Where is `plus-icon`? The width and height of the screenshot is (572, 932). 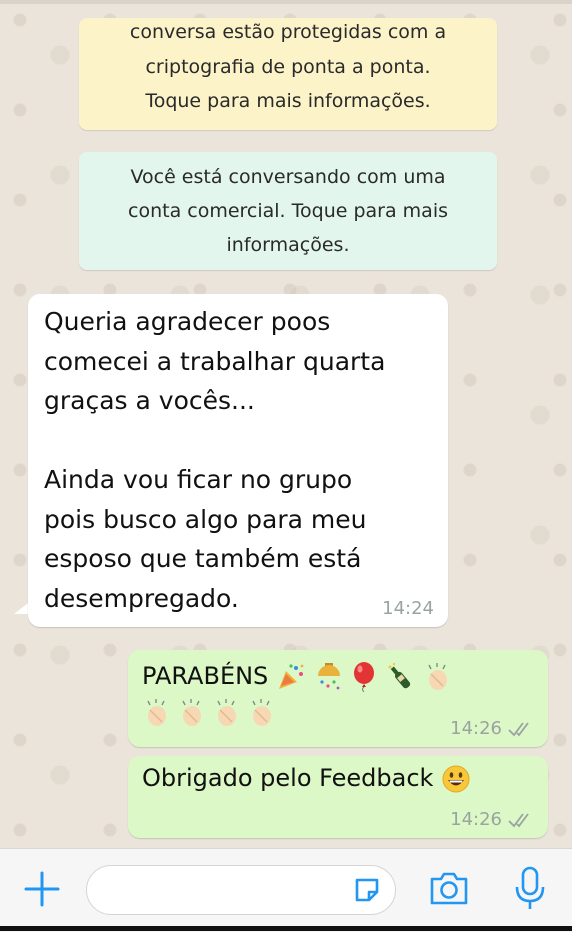
plus-icon is located at coordinates (42, 889).